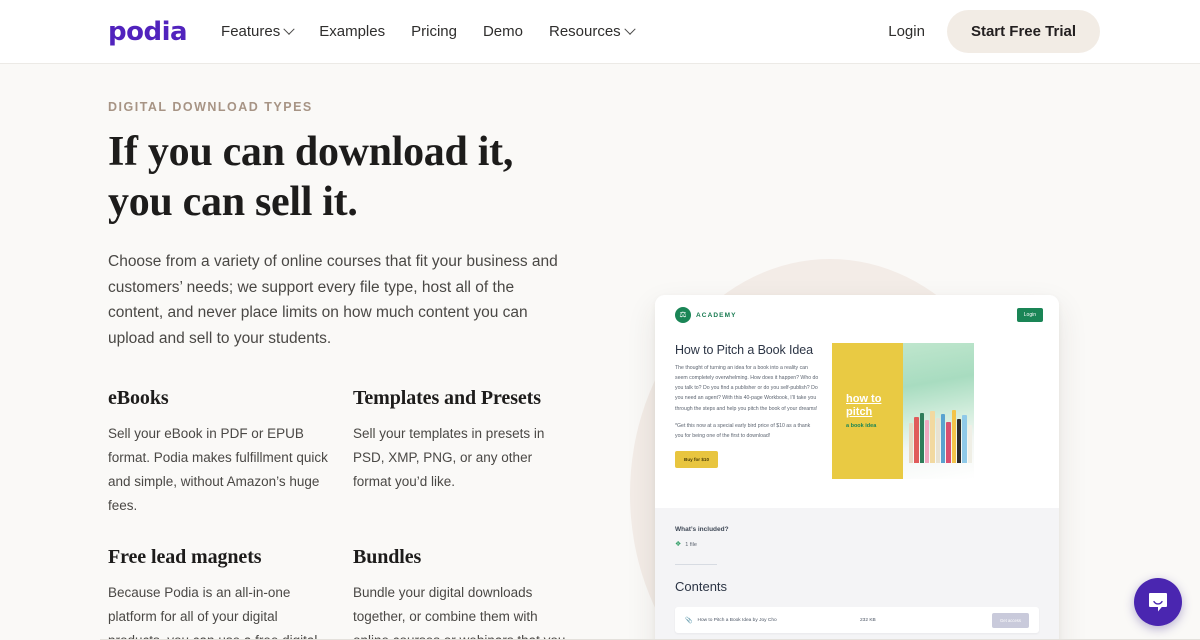  I want to click on page-title: If you can download it, you can sell it., so click(311, 177).